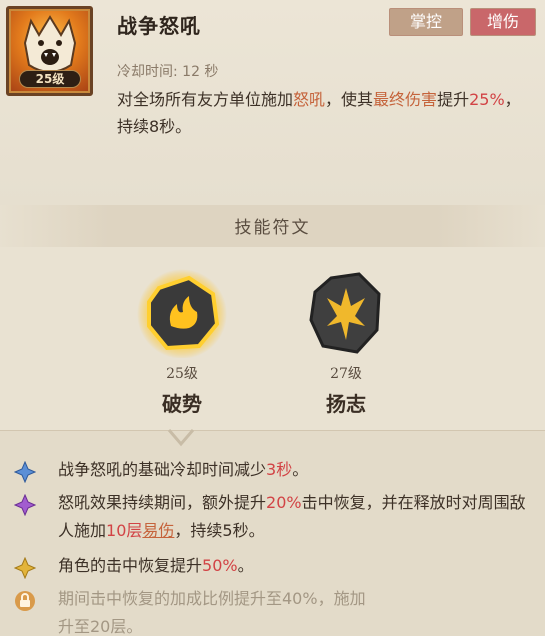  Describe the element at coordinates (219, 530) in the screenshot. I see `effect-text: ，持续5秒。` at that location.